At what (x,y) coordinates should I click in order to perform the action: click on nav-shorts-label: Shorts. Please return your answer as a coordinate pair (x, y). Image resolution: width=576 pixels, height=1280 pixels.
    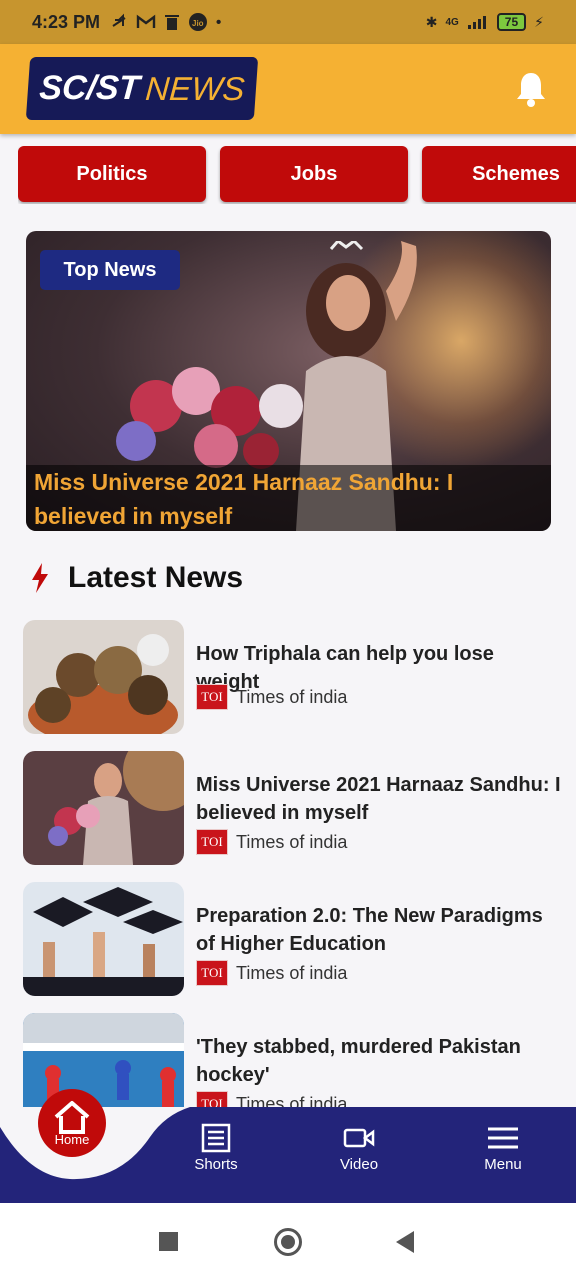
    Looking at the image, I should click on (216, 1164).